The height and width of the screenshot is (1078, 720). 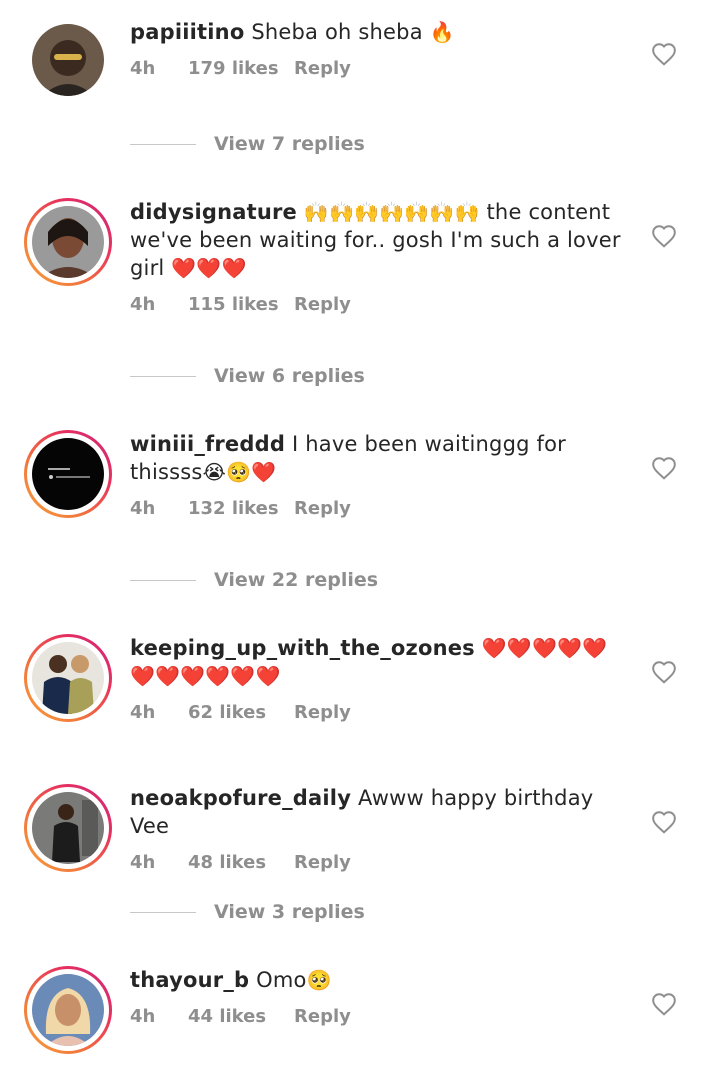 I want to click on comment-username: thayour_b, so click(x=189, y=980).